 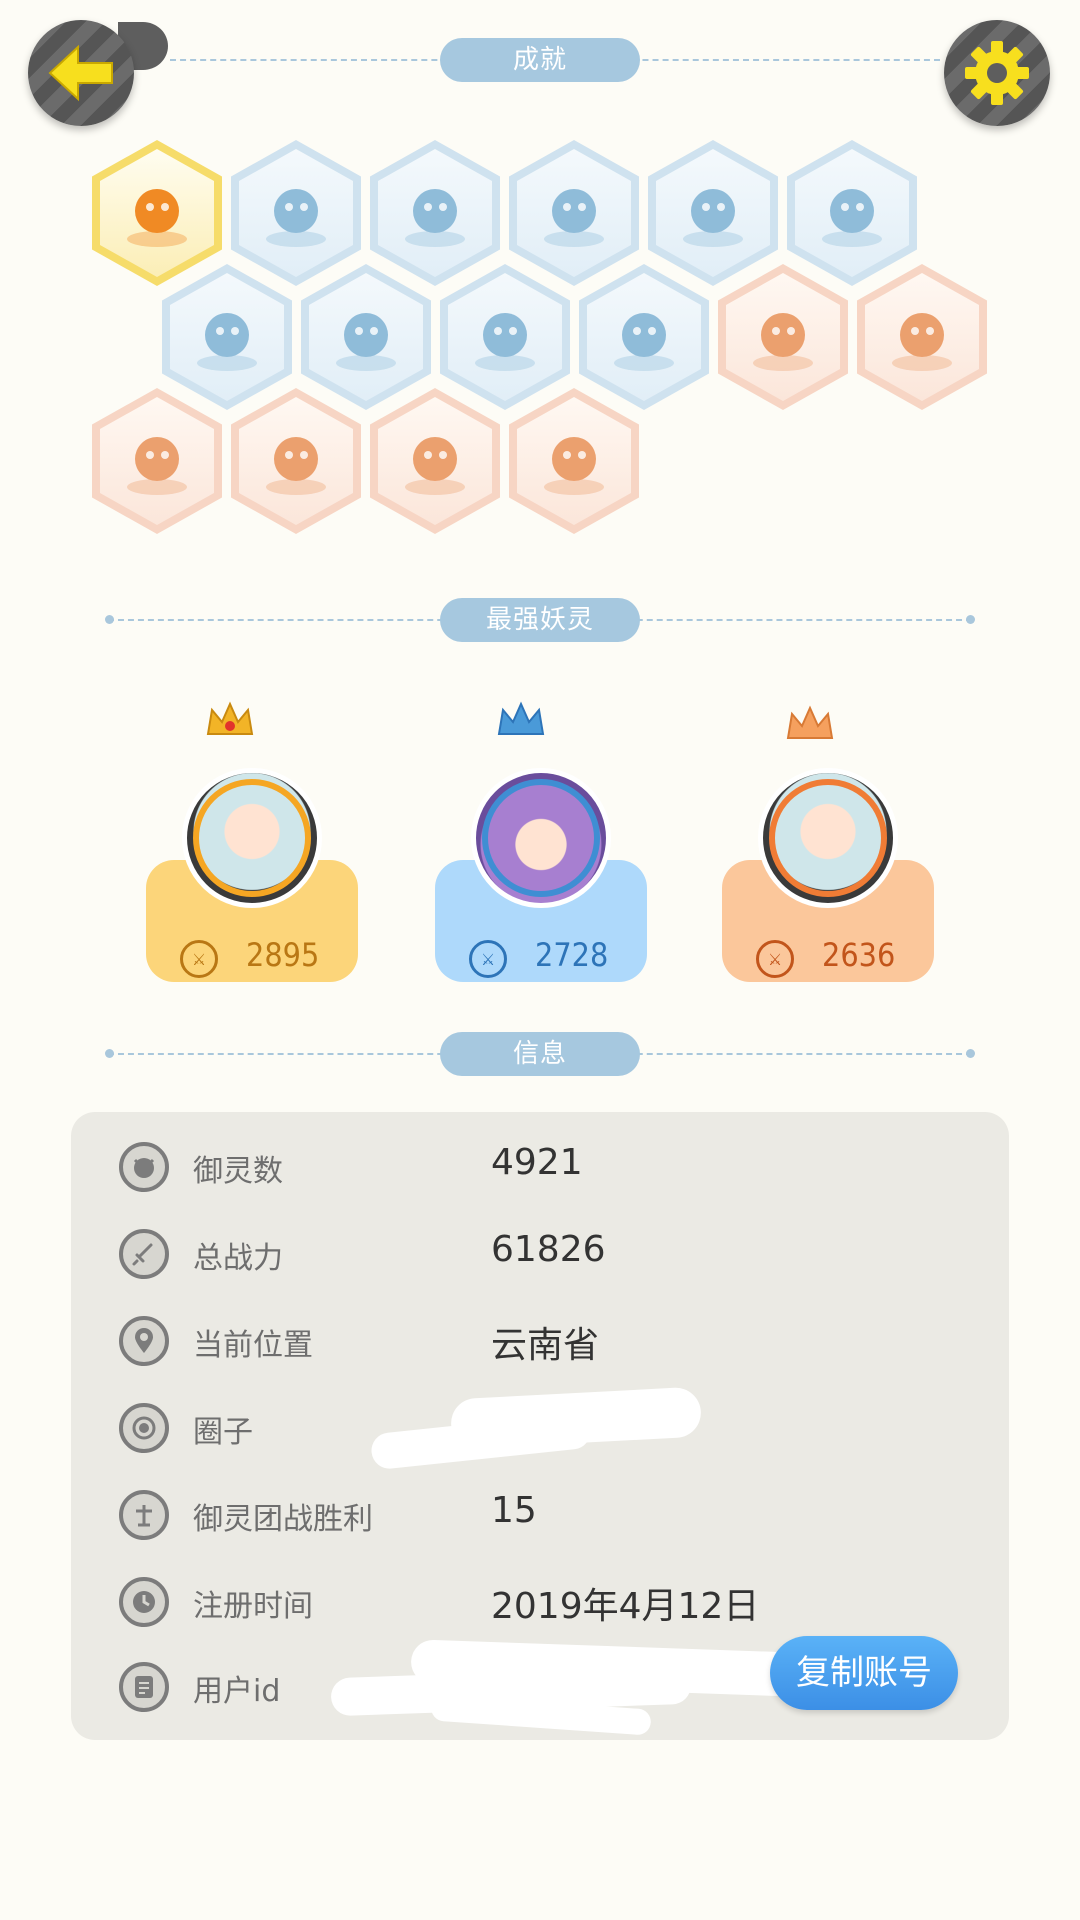 I want to click on info-label: 用户id, so click(x=237, y=1691).